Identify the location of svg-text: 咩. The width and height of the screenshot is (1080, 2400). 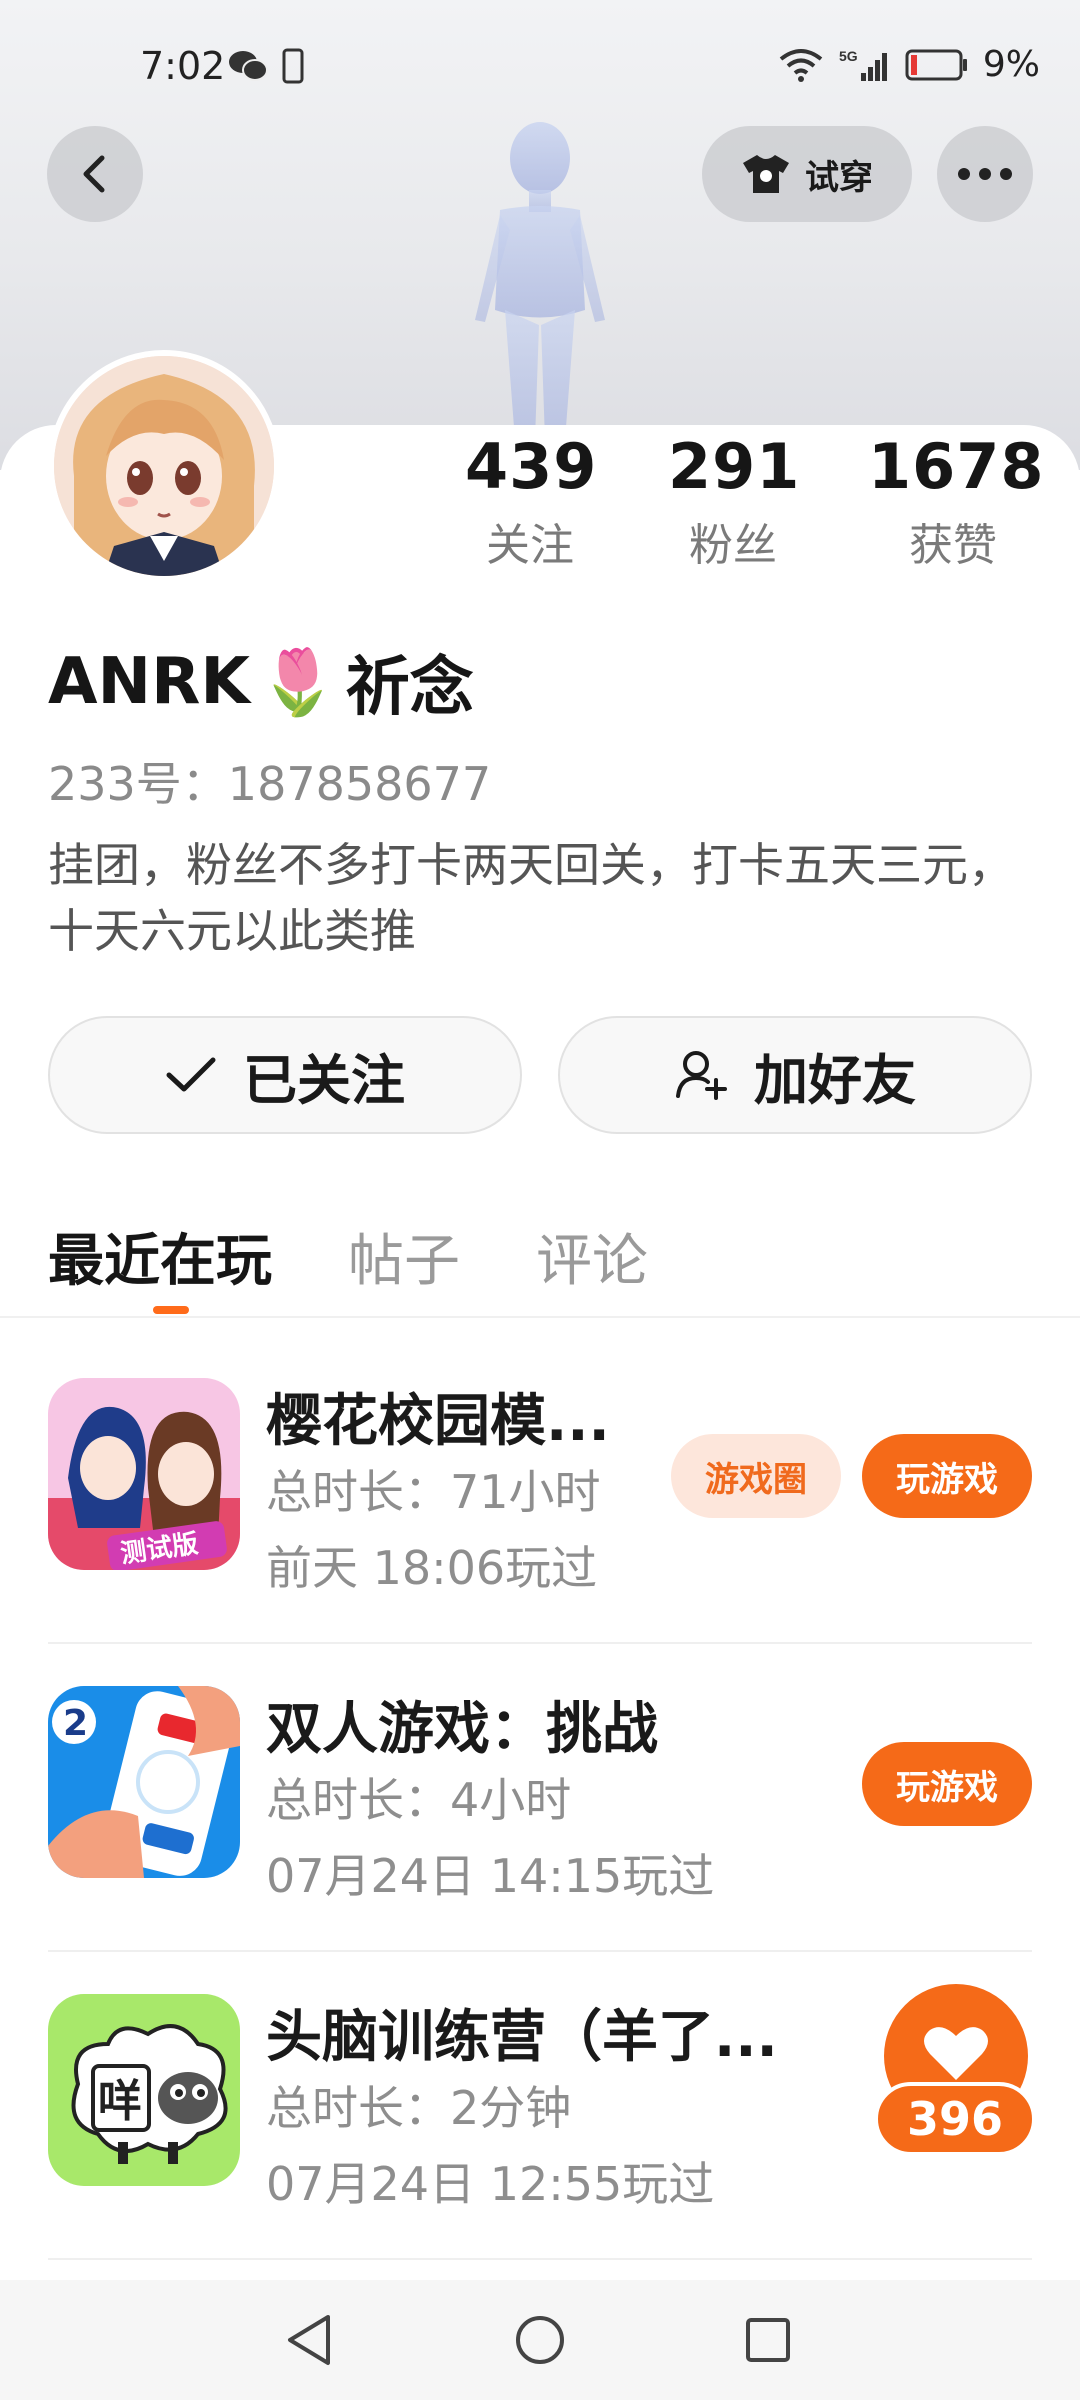
(120, 2101).